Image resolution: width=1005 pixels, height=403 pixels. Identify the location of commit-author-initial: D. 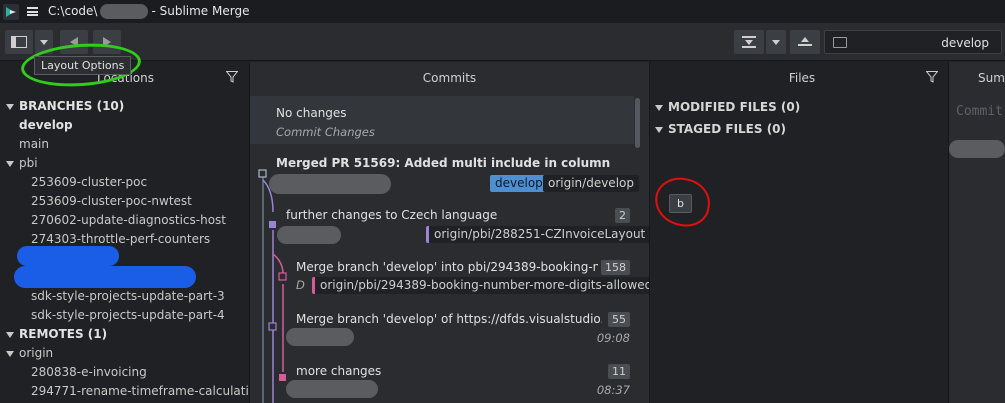
(300, 285).